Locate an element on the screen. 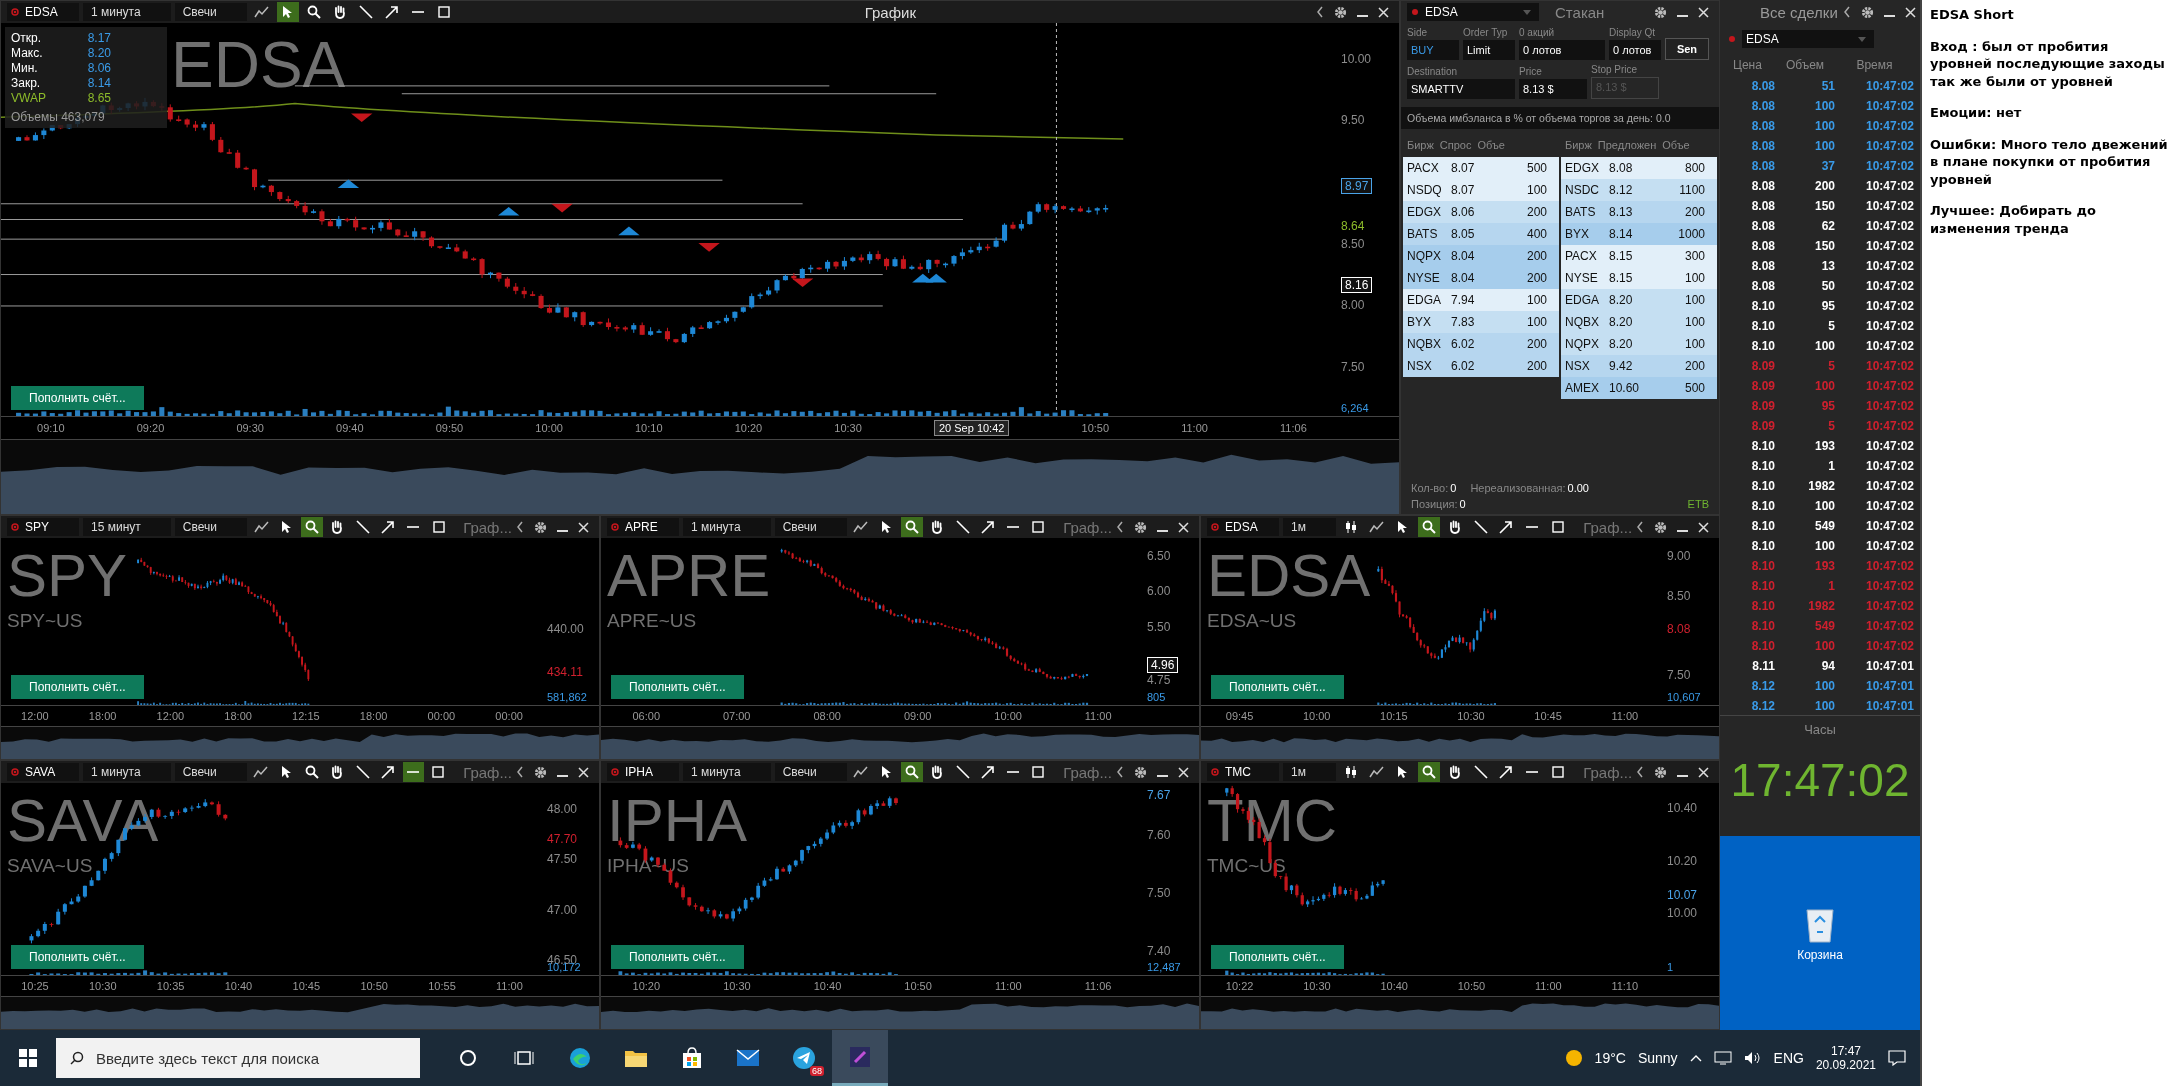 This screenshot has width=2177, height=1086. price-label: 6.50 is located at coordinates (1159, 555).